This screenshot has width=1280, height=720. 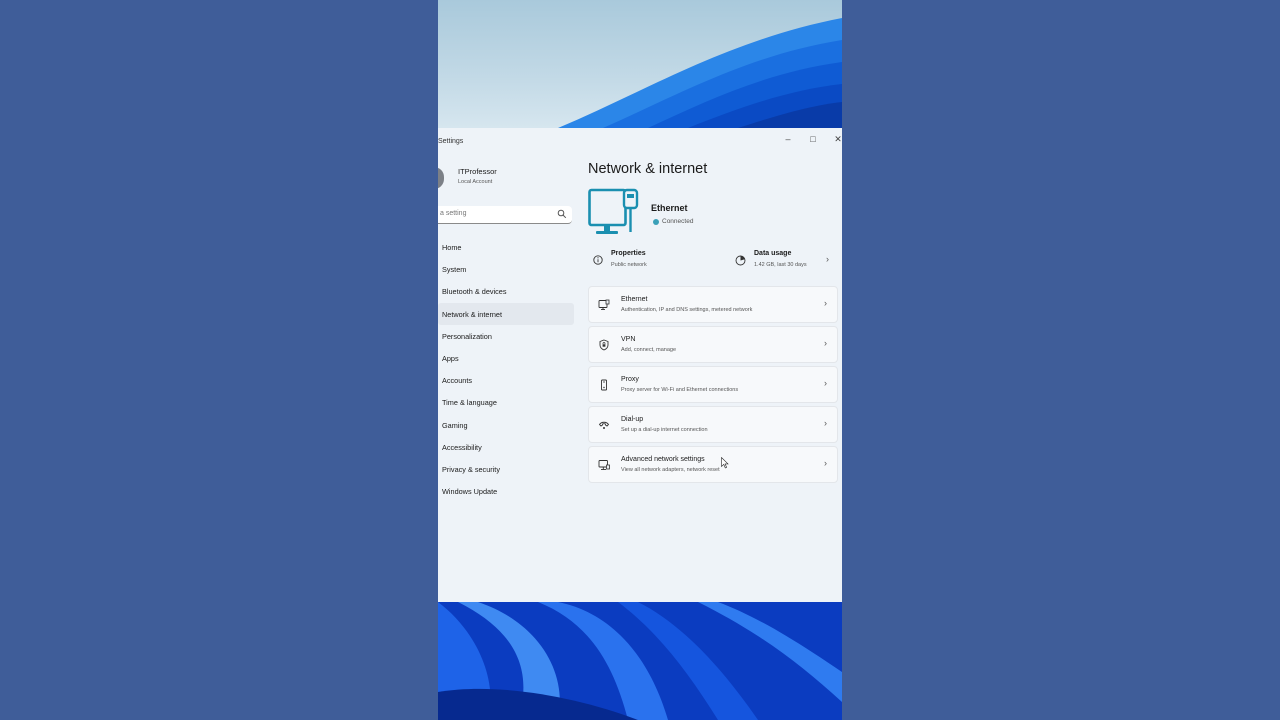 What do you see at coordinates (640, 142) in the screenshot?
I see `title-bar: Settings – □ ✕` at bounding box center [640, 142].